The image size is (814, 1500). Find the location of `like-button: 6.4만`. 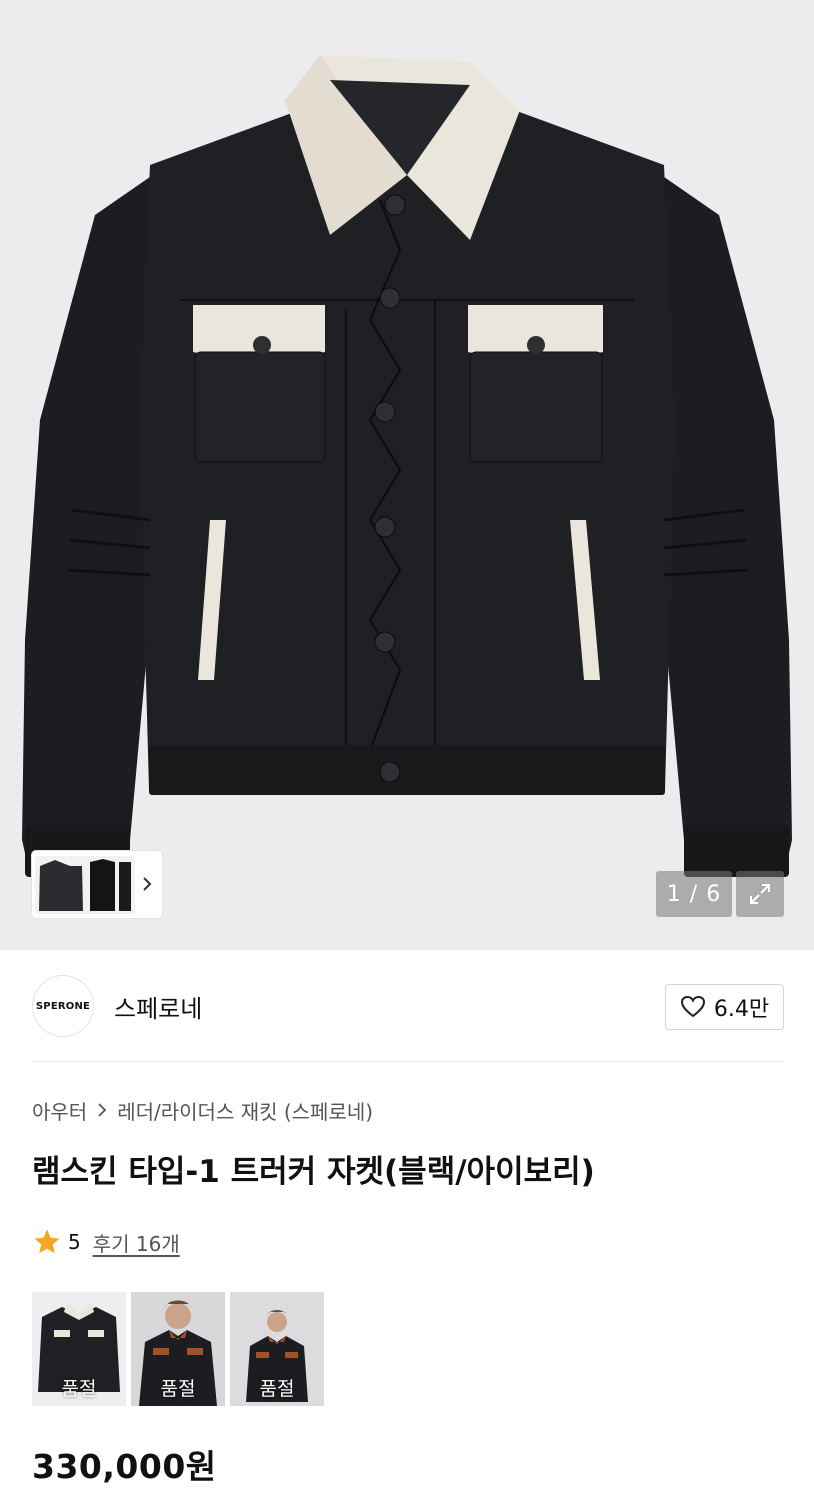

like-button: 6.4만 is located at coordinates (724, 1007).